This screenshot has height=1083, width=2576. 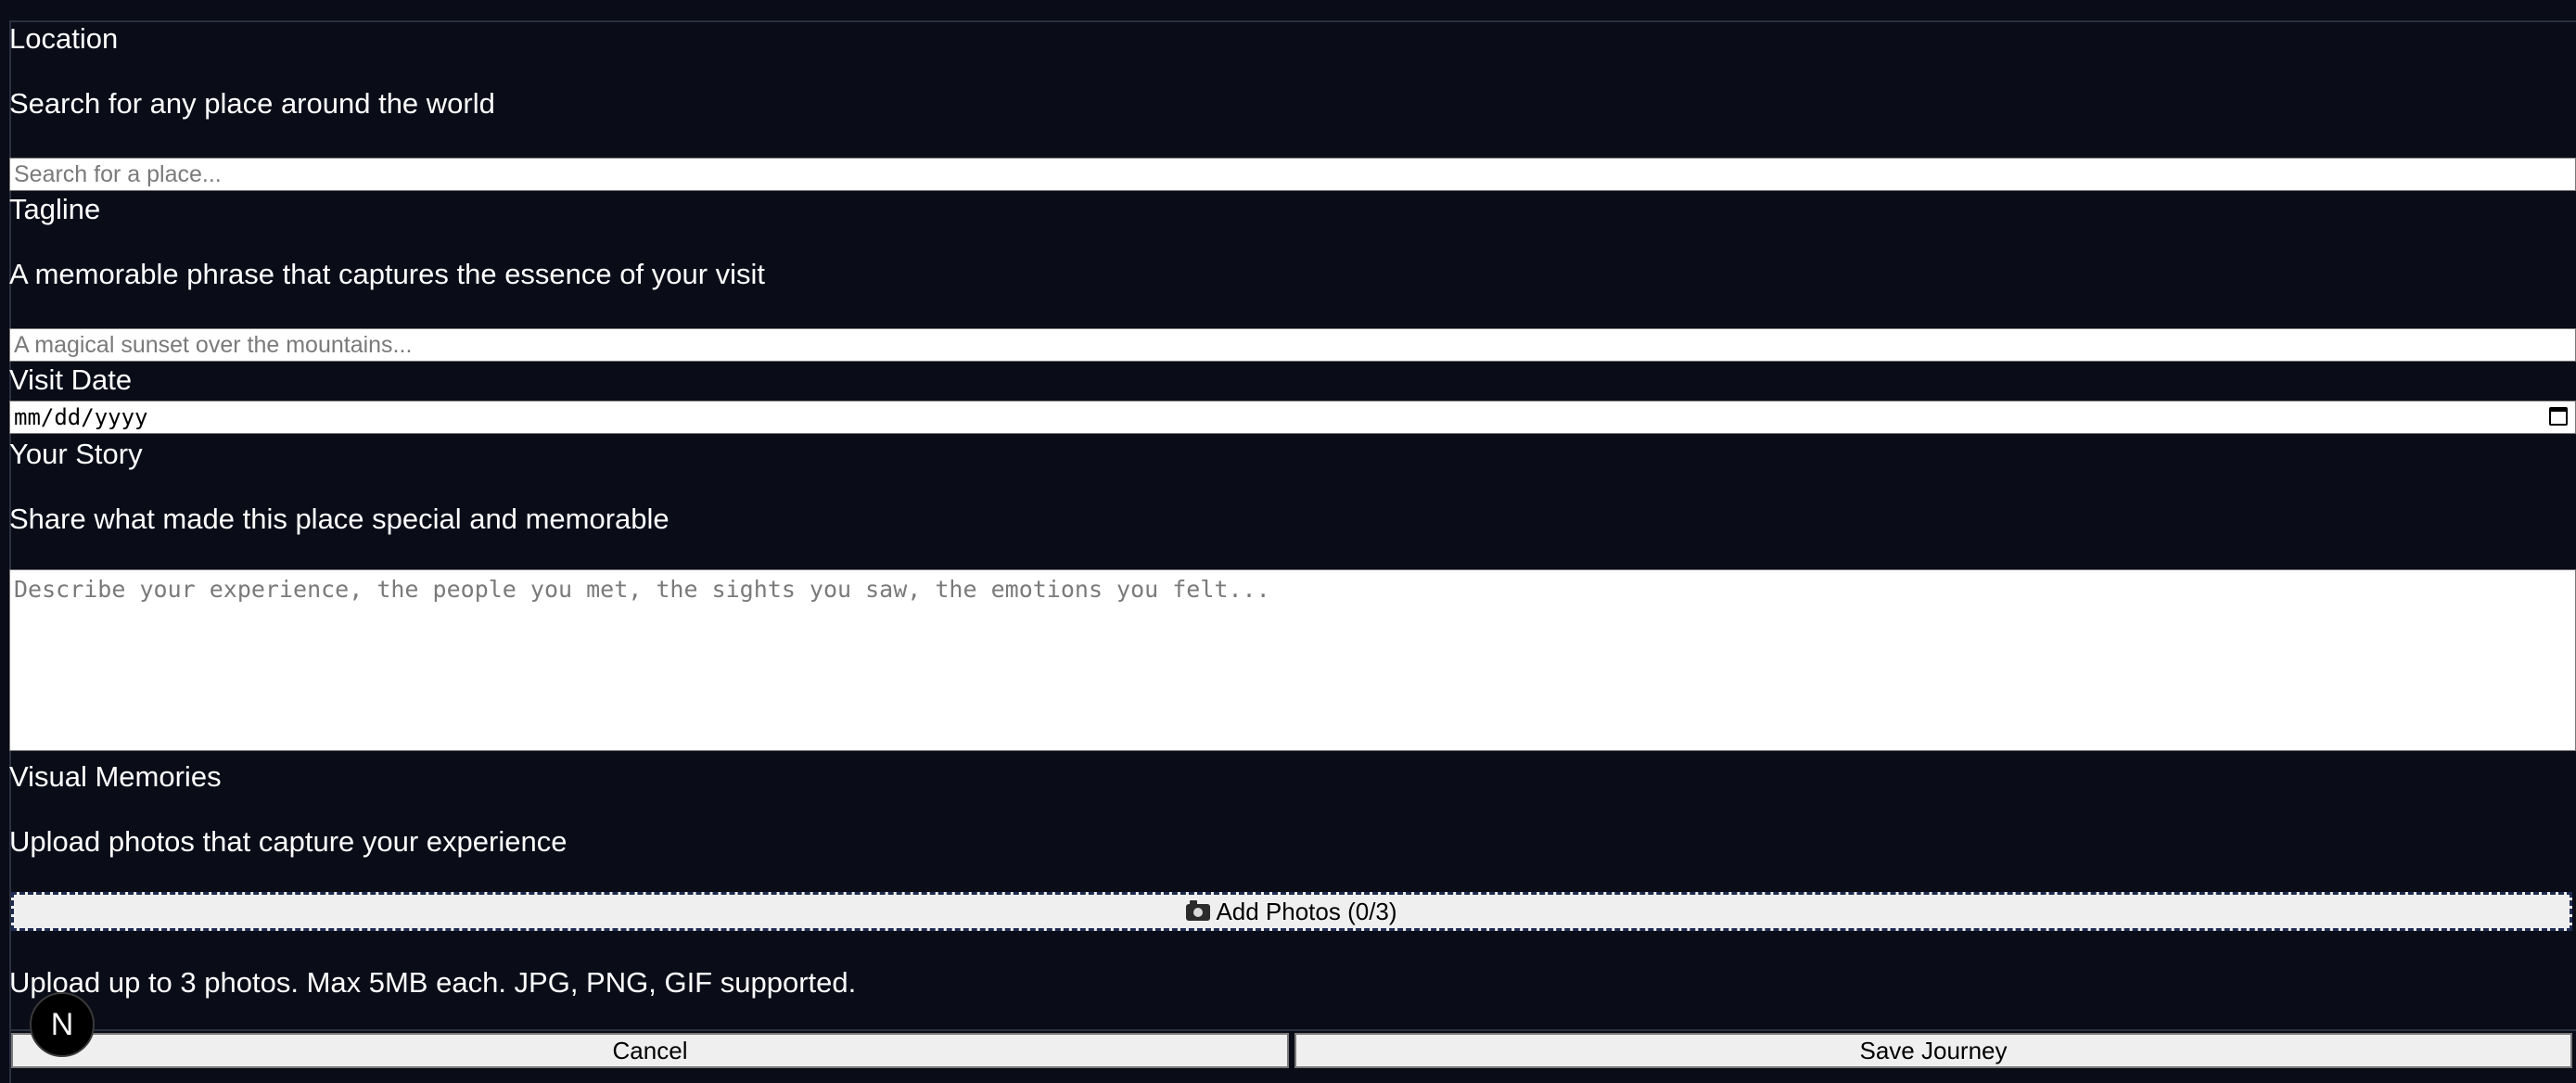 What do you see at coordinates (1292, 174) in the screenshot?
I see `location-search-input` at bounding box center [1292, 174].